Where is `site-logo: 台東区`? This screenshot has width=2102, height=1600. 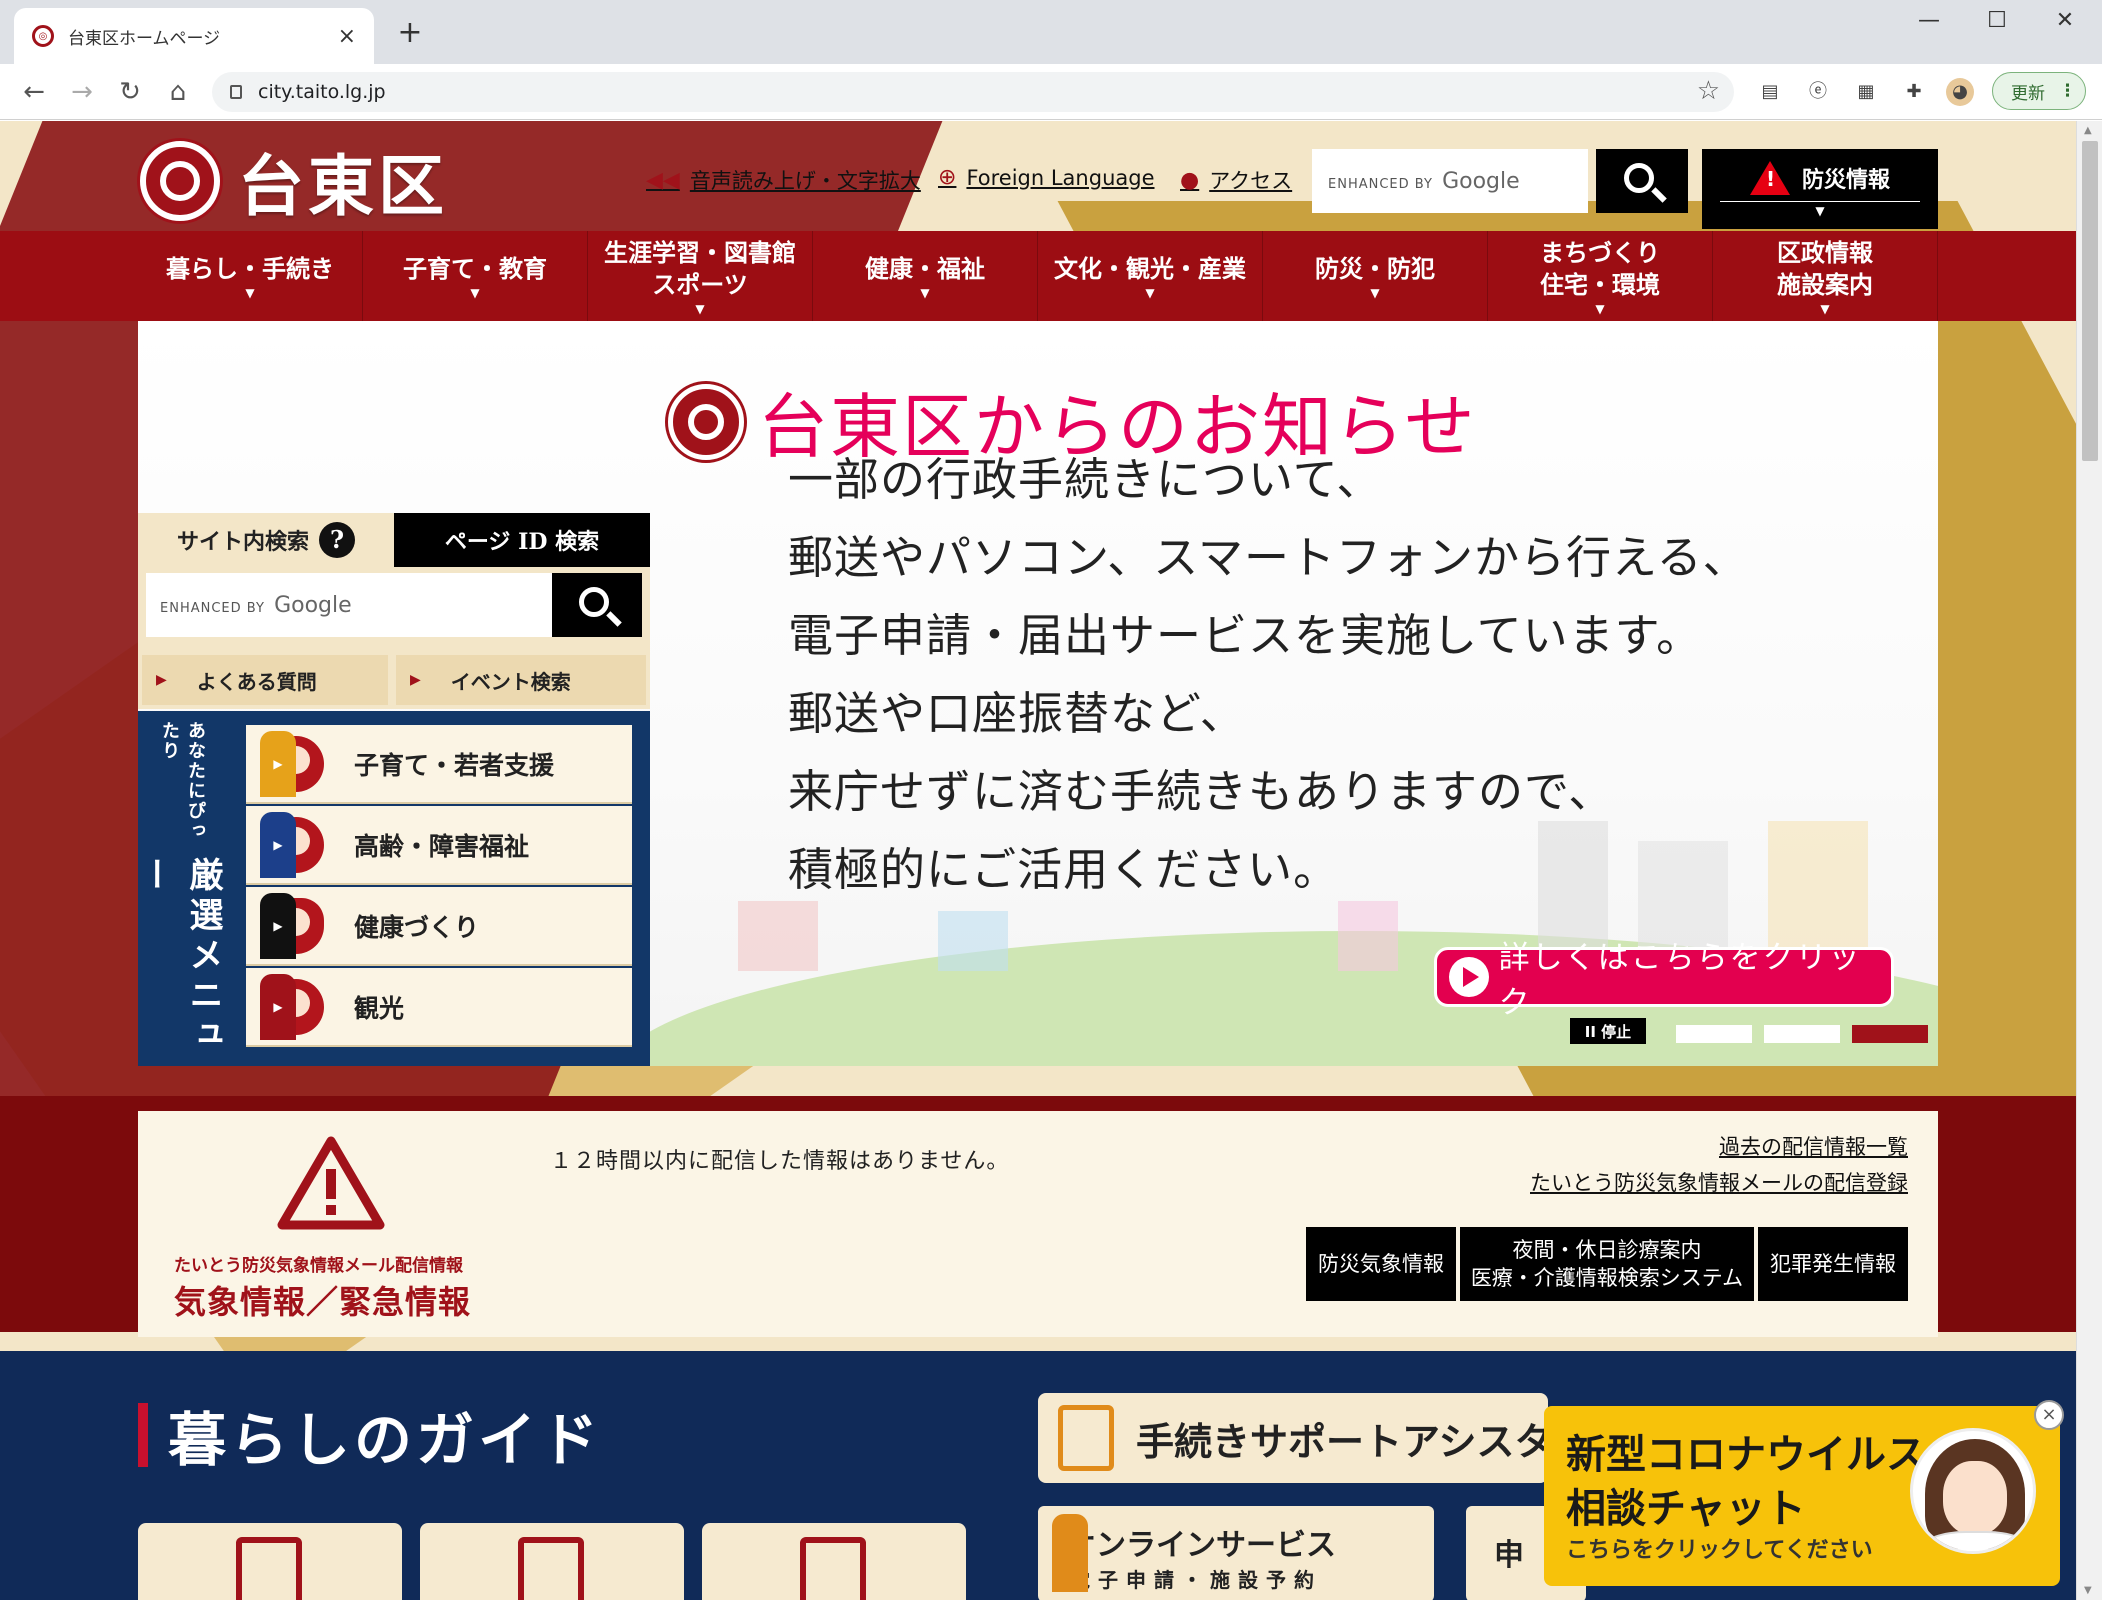 site-logo: 台東区 is located at coordinates (294, 181).